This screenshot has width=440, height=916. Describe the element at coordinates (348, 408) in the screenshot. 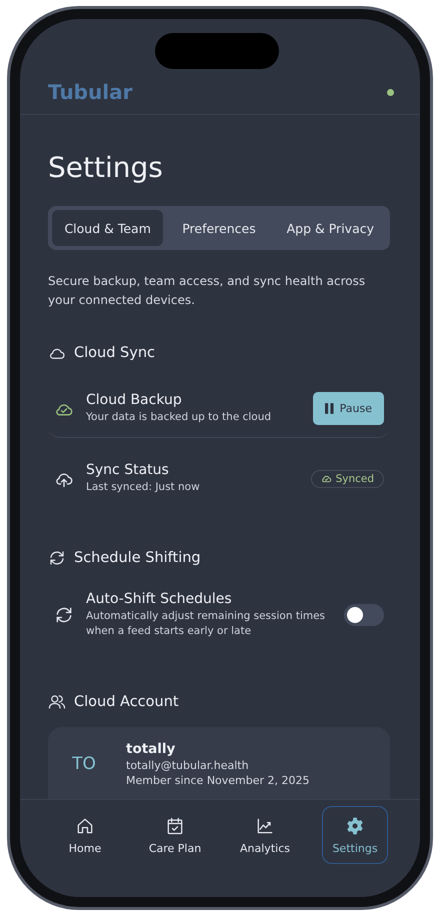

I see `pause-button: Pause` at that location.